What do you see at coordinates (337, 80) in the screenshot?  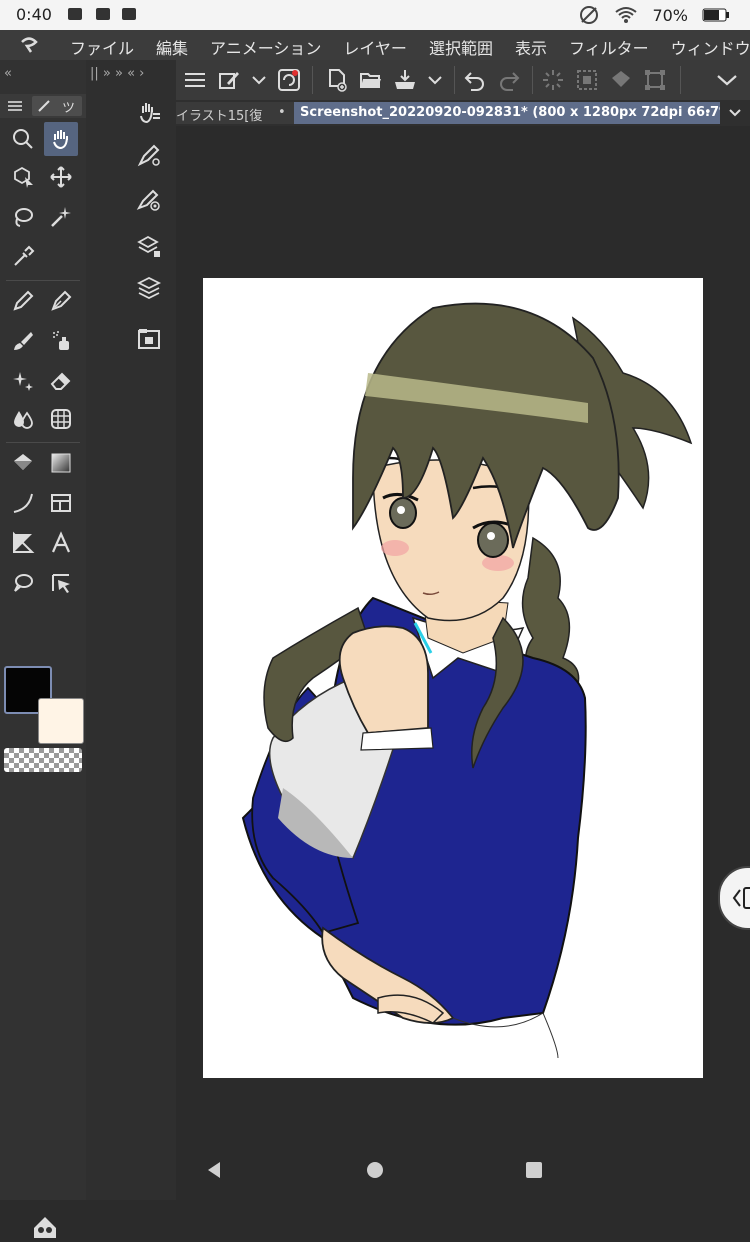 I see `new-file-icon` at bounding box center [337, 80].